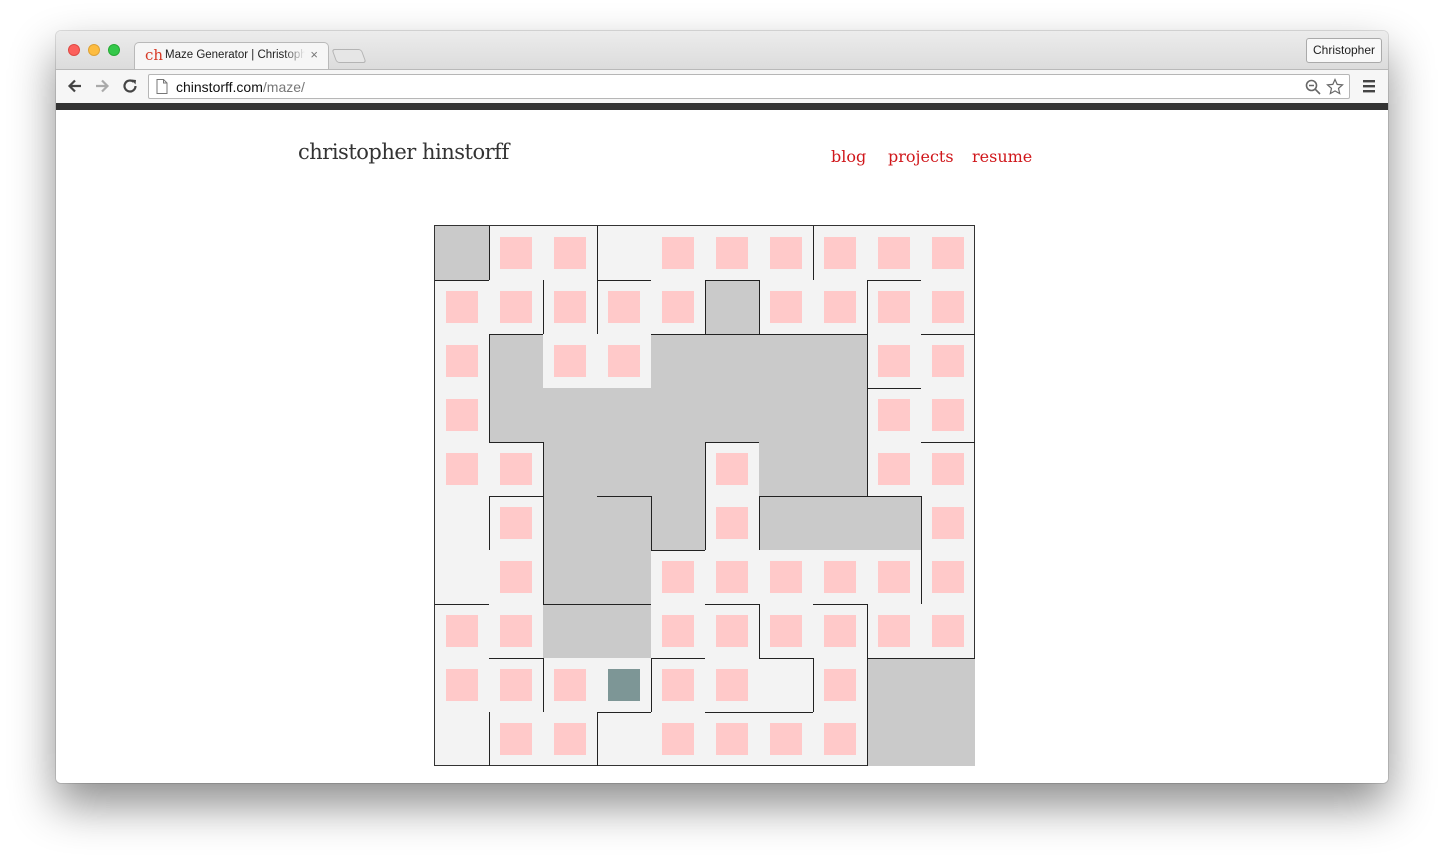 This screenshot has height=864, width=1444. I want to click on close-window-button, so click(74, 50).